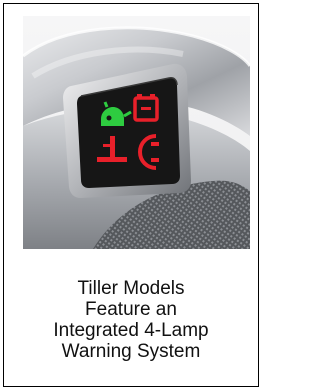  What do you see at coordinates (131, 351) in the screenshot?
I see `caption-line: Warning System` at bounding box center [131, 351].